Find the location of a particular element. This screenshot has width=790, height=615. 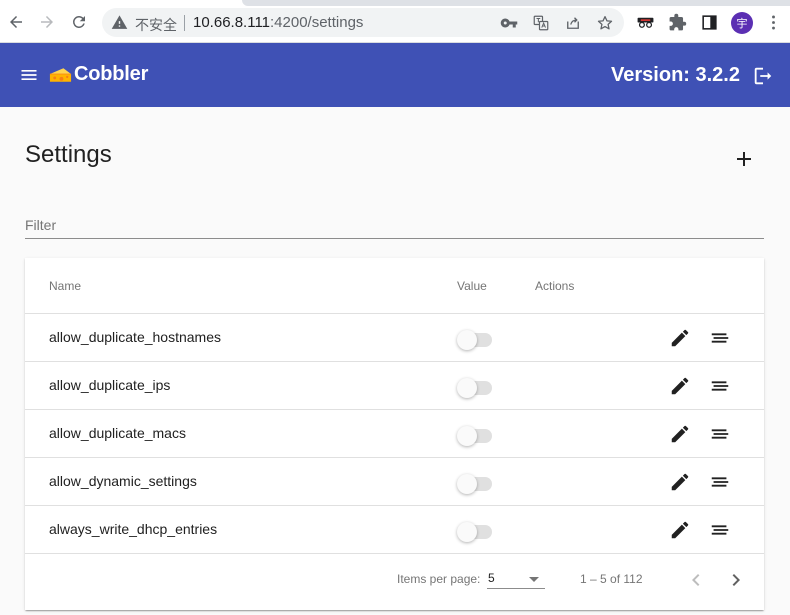

version-label: Version: 3.2.2 is located at coordinates (675, 75).